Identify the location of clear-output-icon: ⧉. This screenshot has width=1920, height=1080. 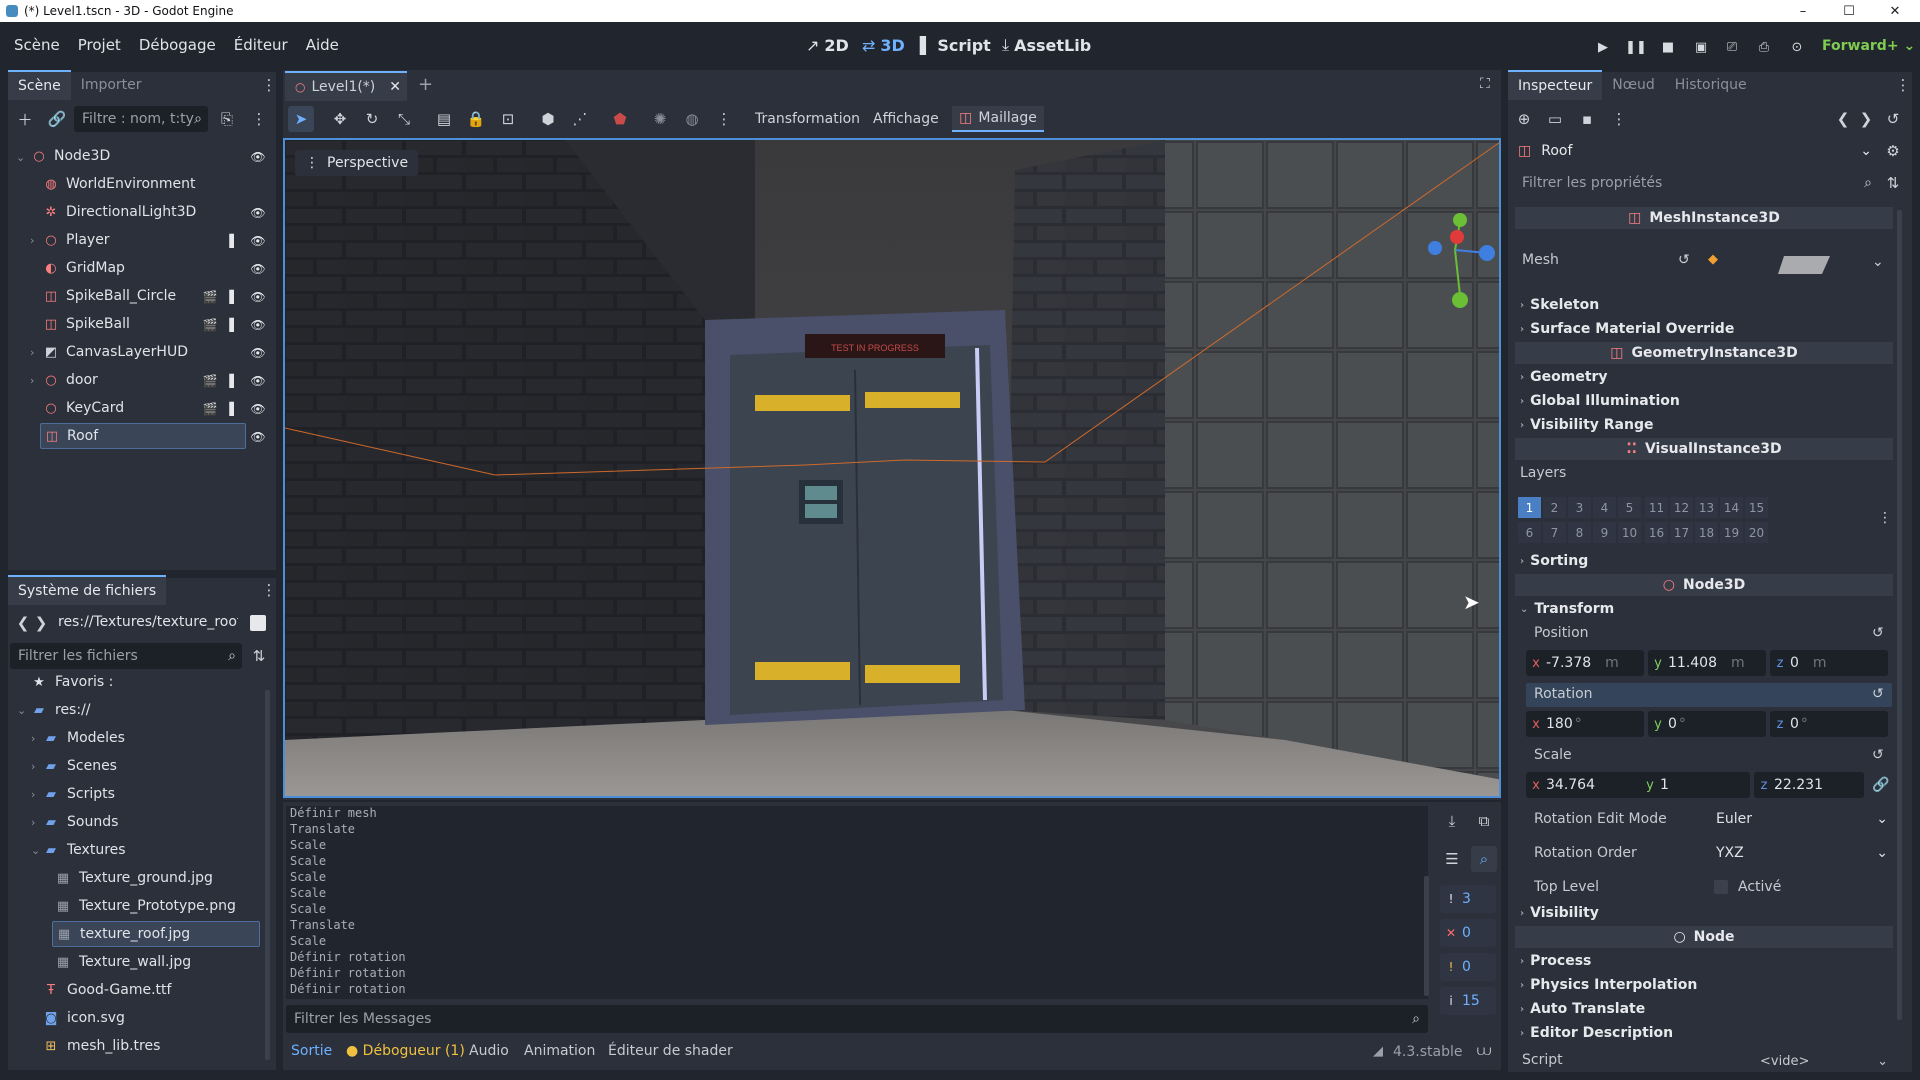
(1484, 821).